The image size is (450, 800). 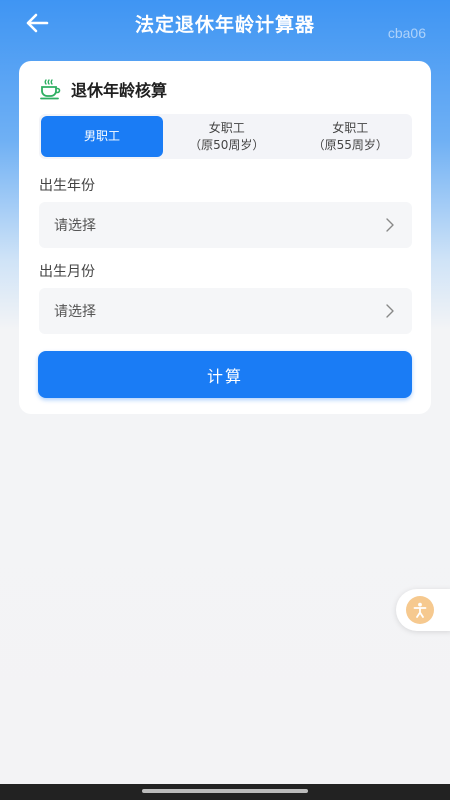 I want to click on accessibility-float-button, so click(x=423, y=610).